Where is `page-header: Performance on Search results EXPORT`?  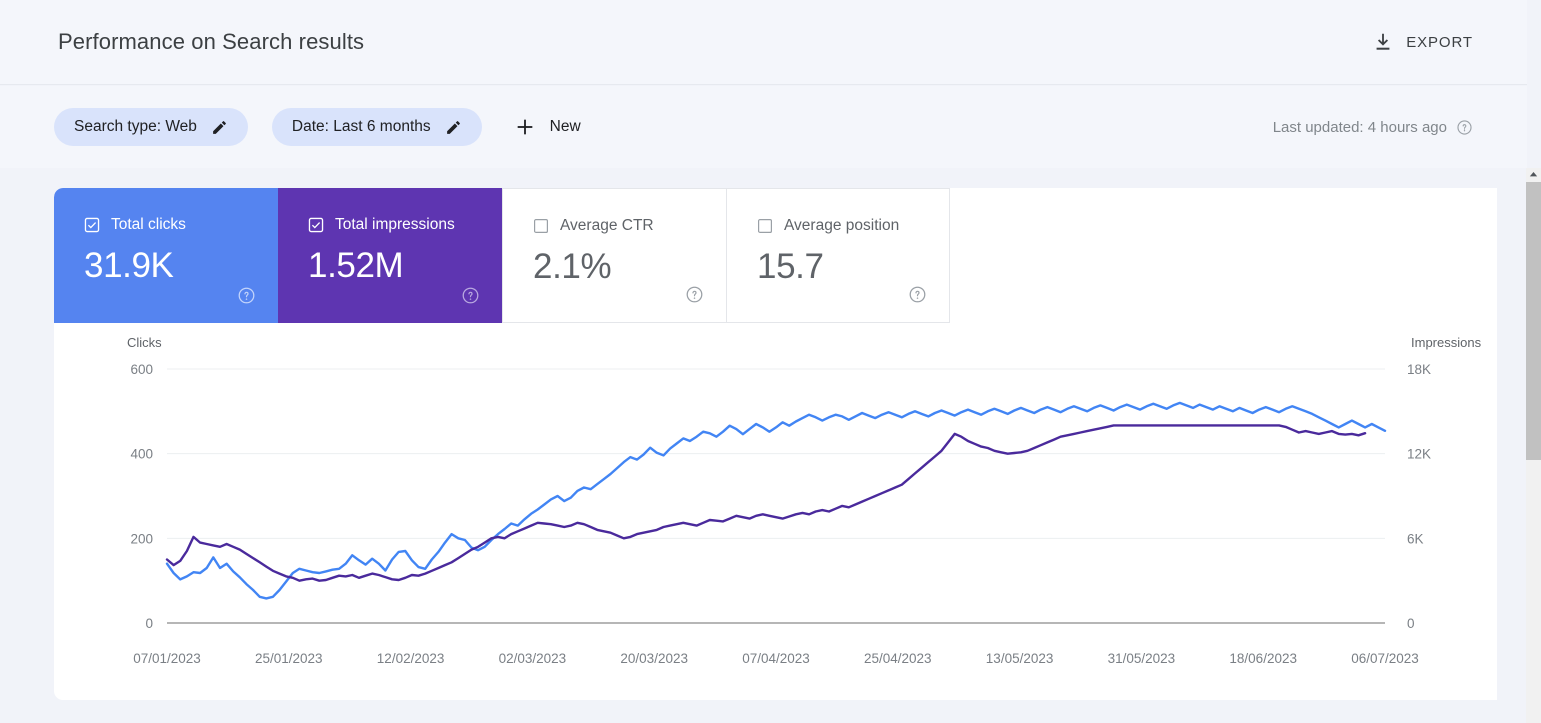 page-header: Performance on Search results EXPORT is located at coordinates (763, 42).